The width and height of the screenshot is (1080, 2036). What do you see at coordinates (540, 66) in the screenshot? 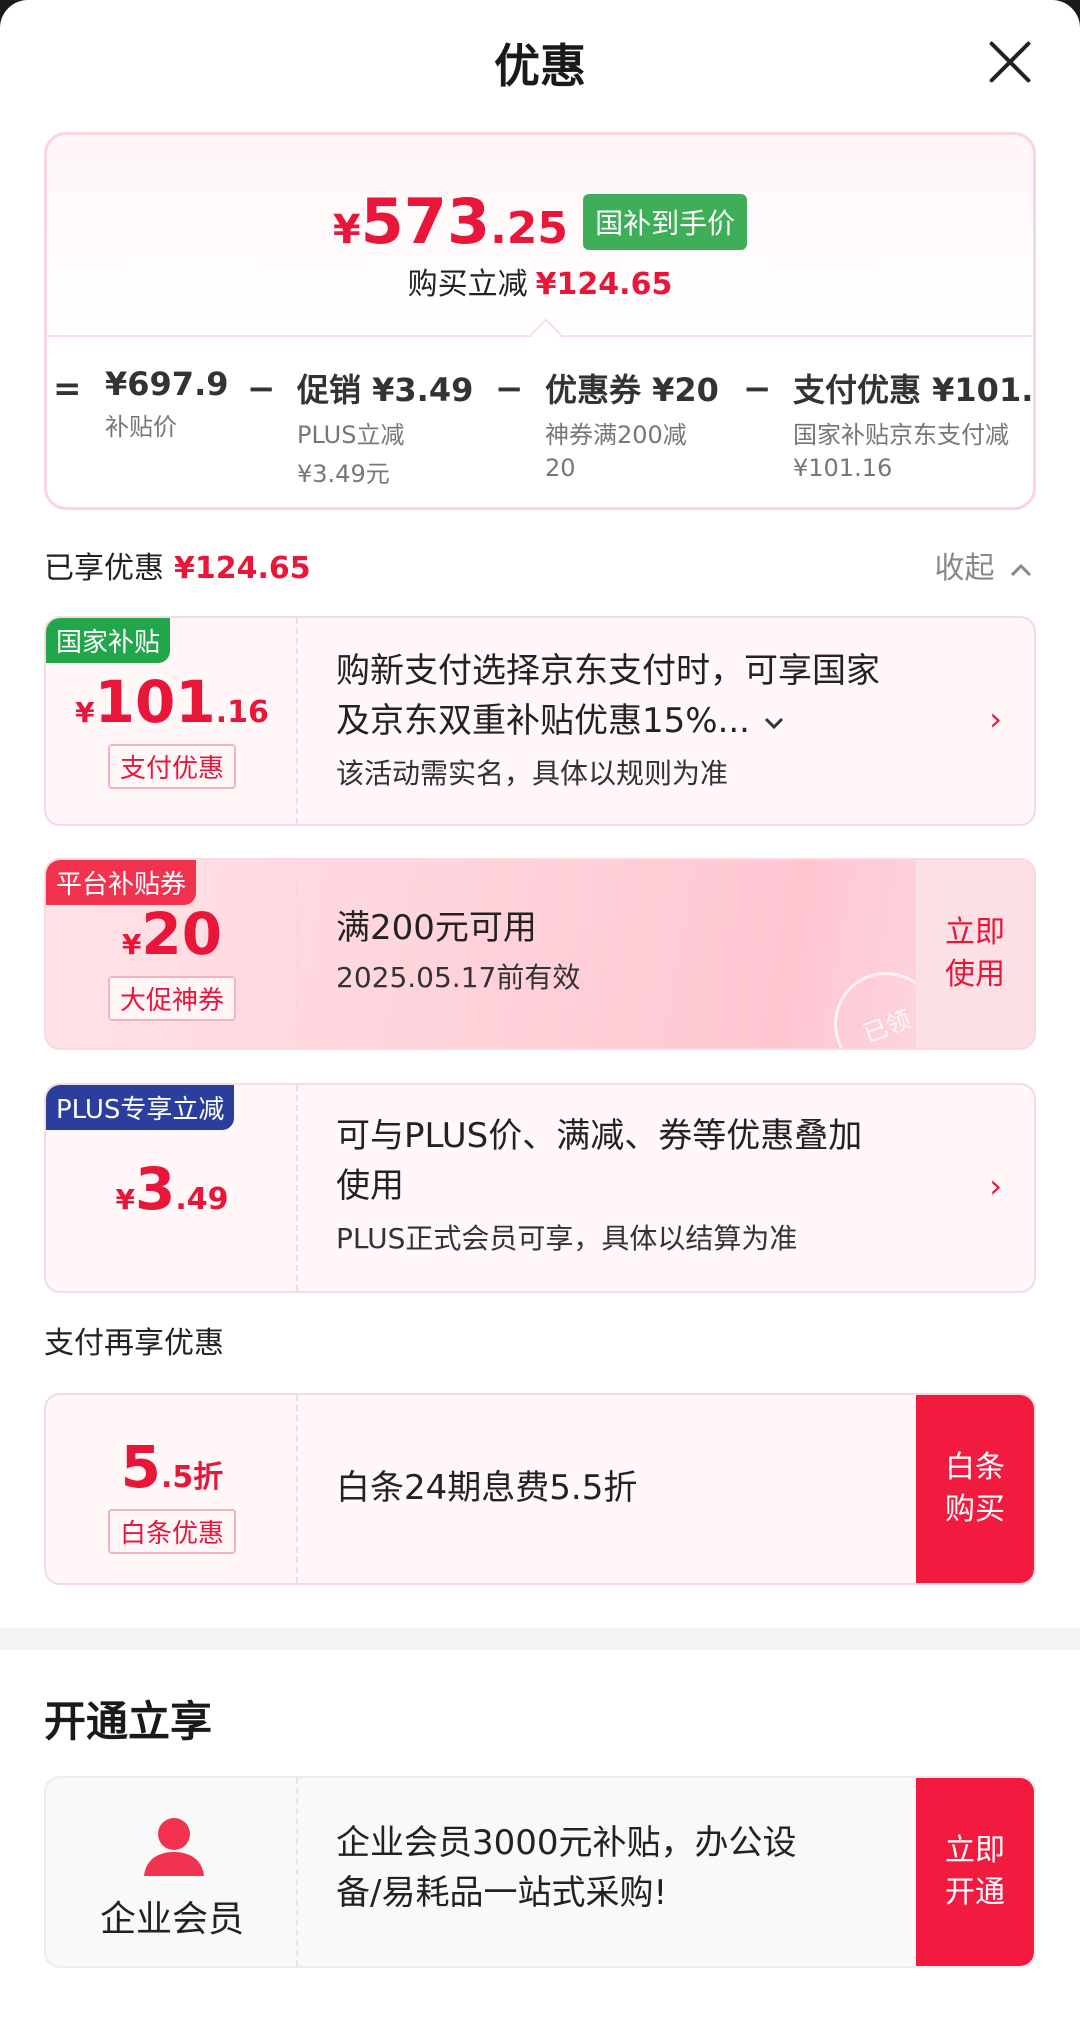
I see `sheet-title: 优惠` at bounding box center [540, 66].